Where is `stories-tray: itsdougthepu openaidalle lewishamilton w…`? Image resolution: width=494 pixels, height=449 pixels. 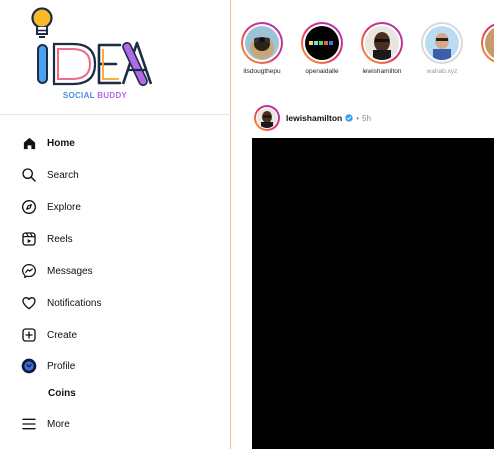 stories-tray: itsdougthepu openaidalle lewishamilton w… is located at coordinates (362, 45).